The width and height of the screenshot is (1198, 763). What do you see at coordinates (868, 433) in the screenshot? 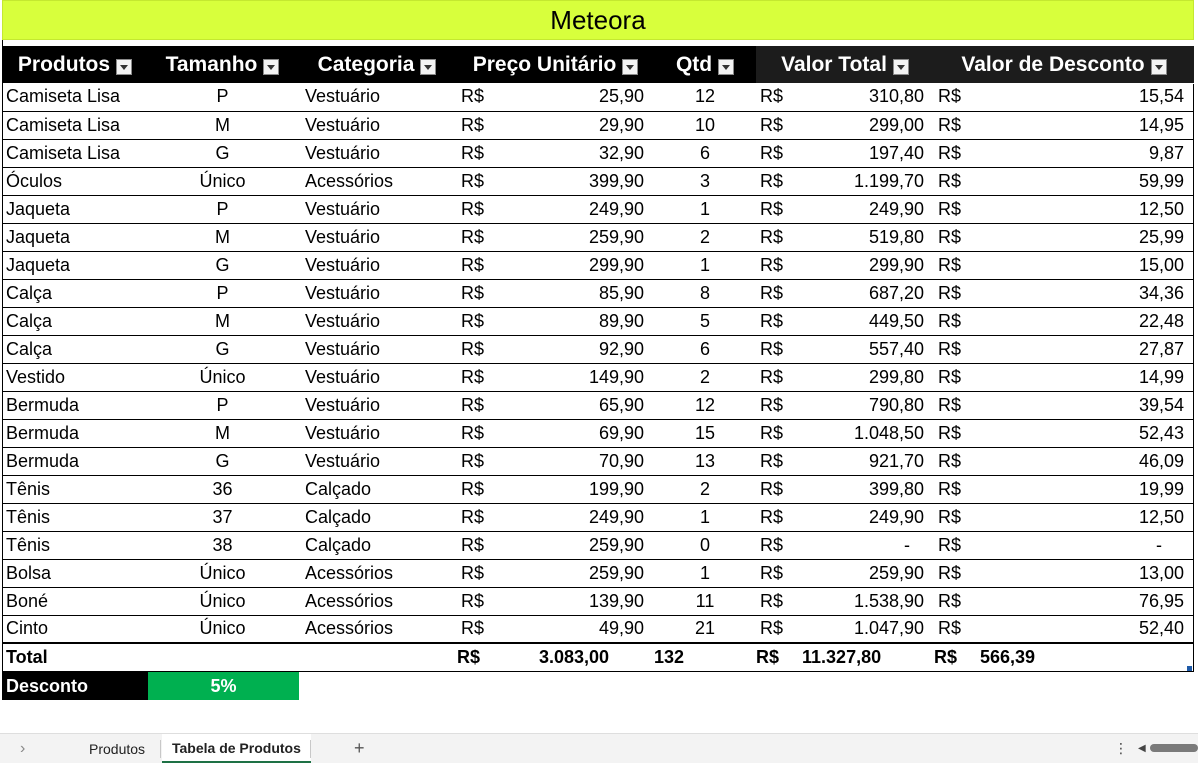
I see `cell-valor-total: 1.048,50` at bounding box center [868, 433].